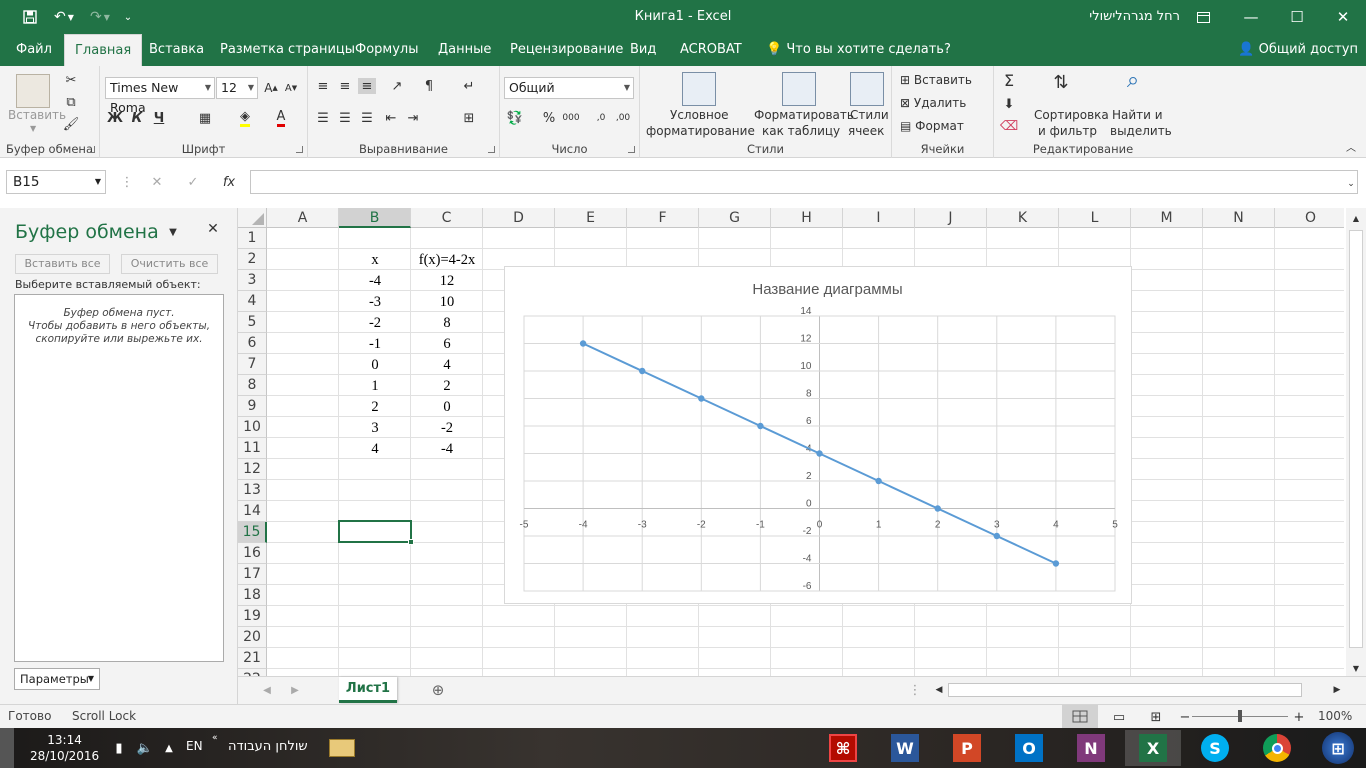 The height and width of the screenshot is (768, 1366). I want to click on tab-review: Рецензирование, so click(566, 50).